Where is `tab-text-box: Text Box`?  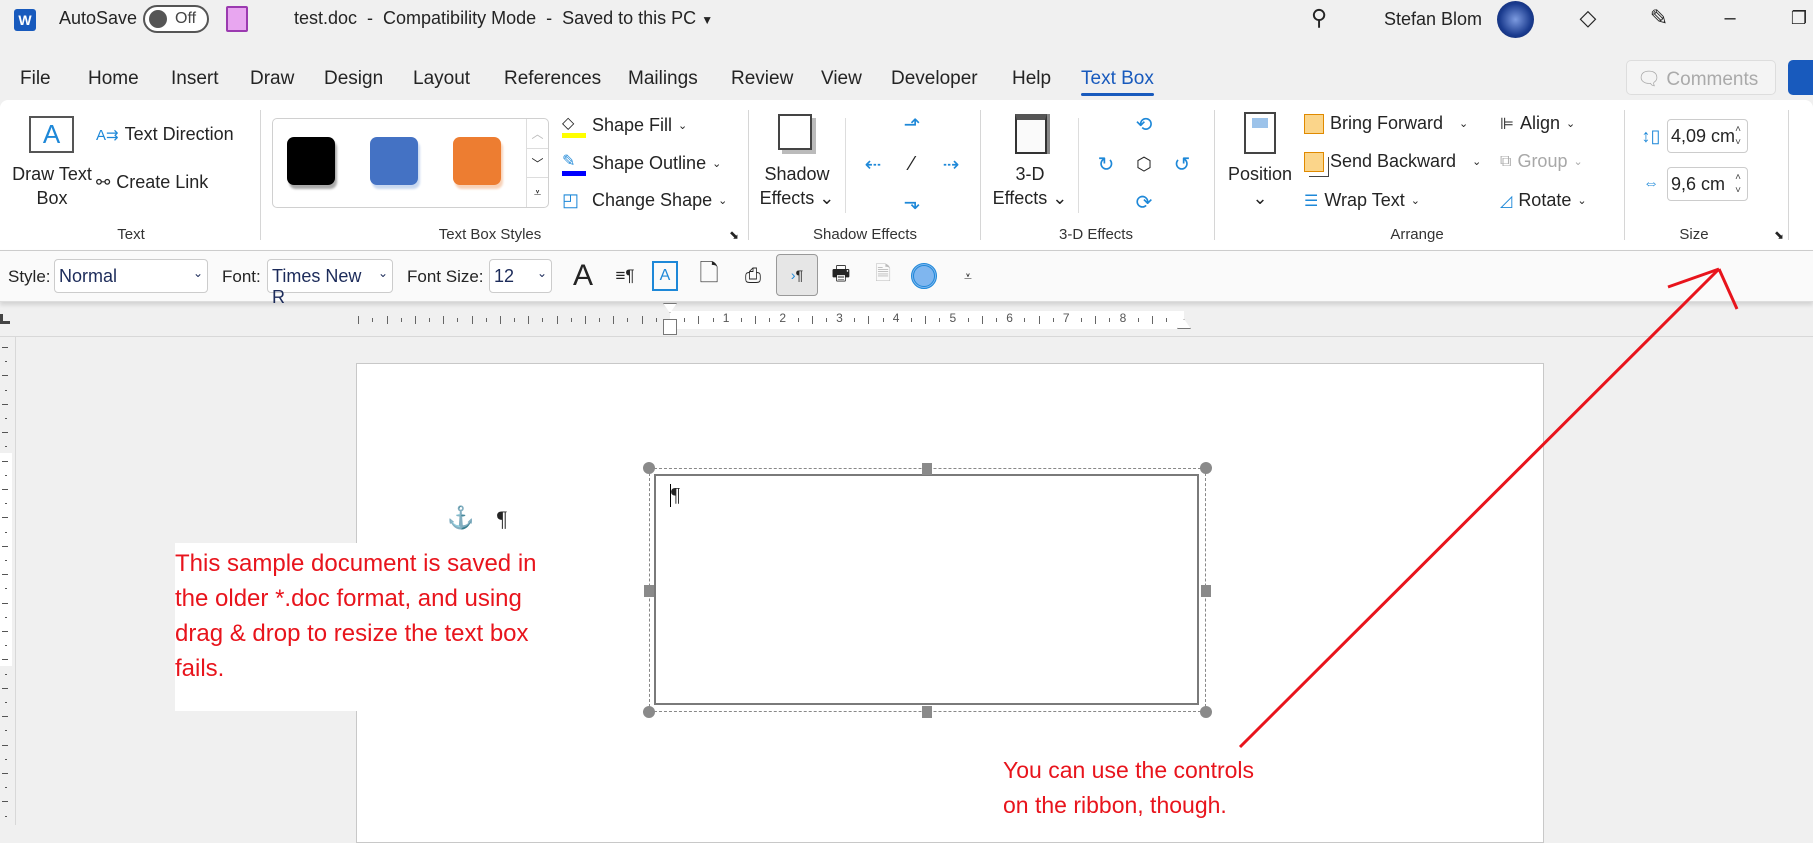 tab-text-box: Text Box is located at coordinates (1117, 82).